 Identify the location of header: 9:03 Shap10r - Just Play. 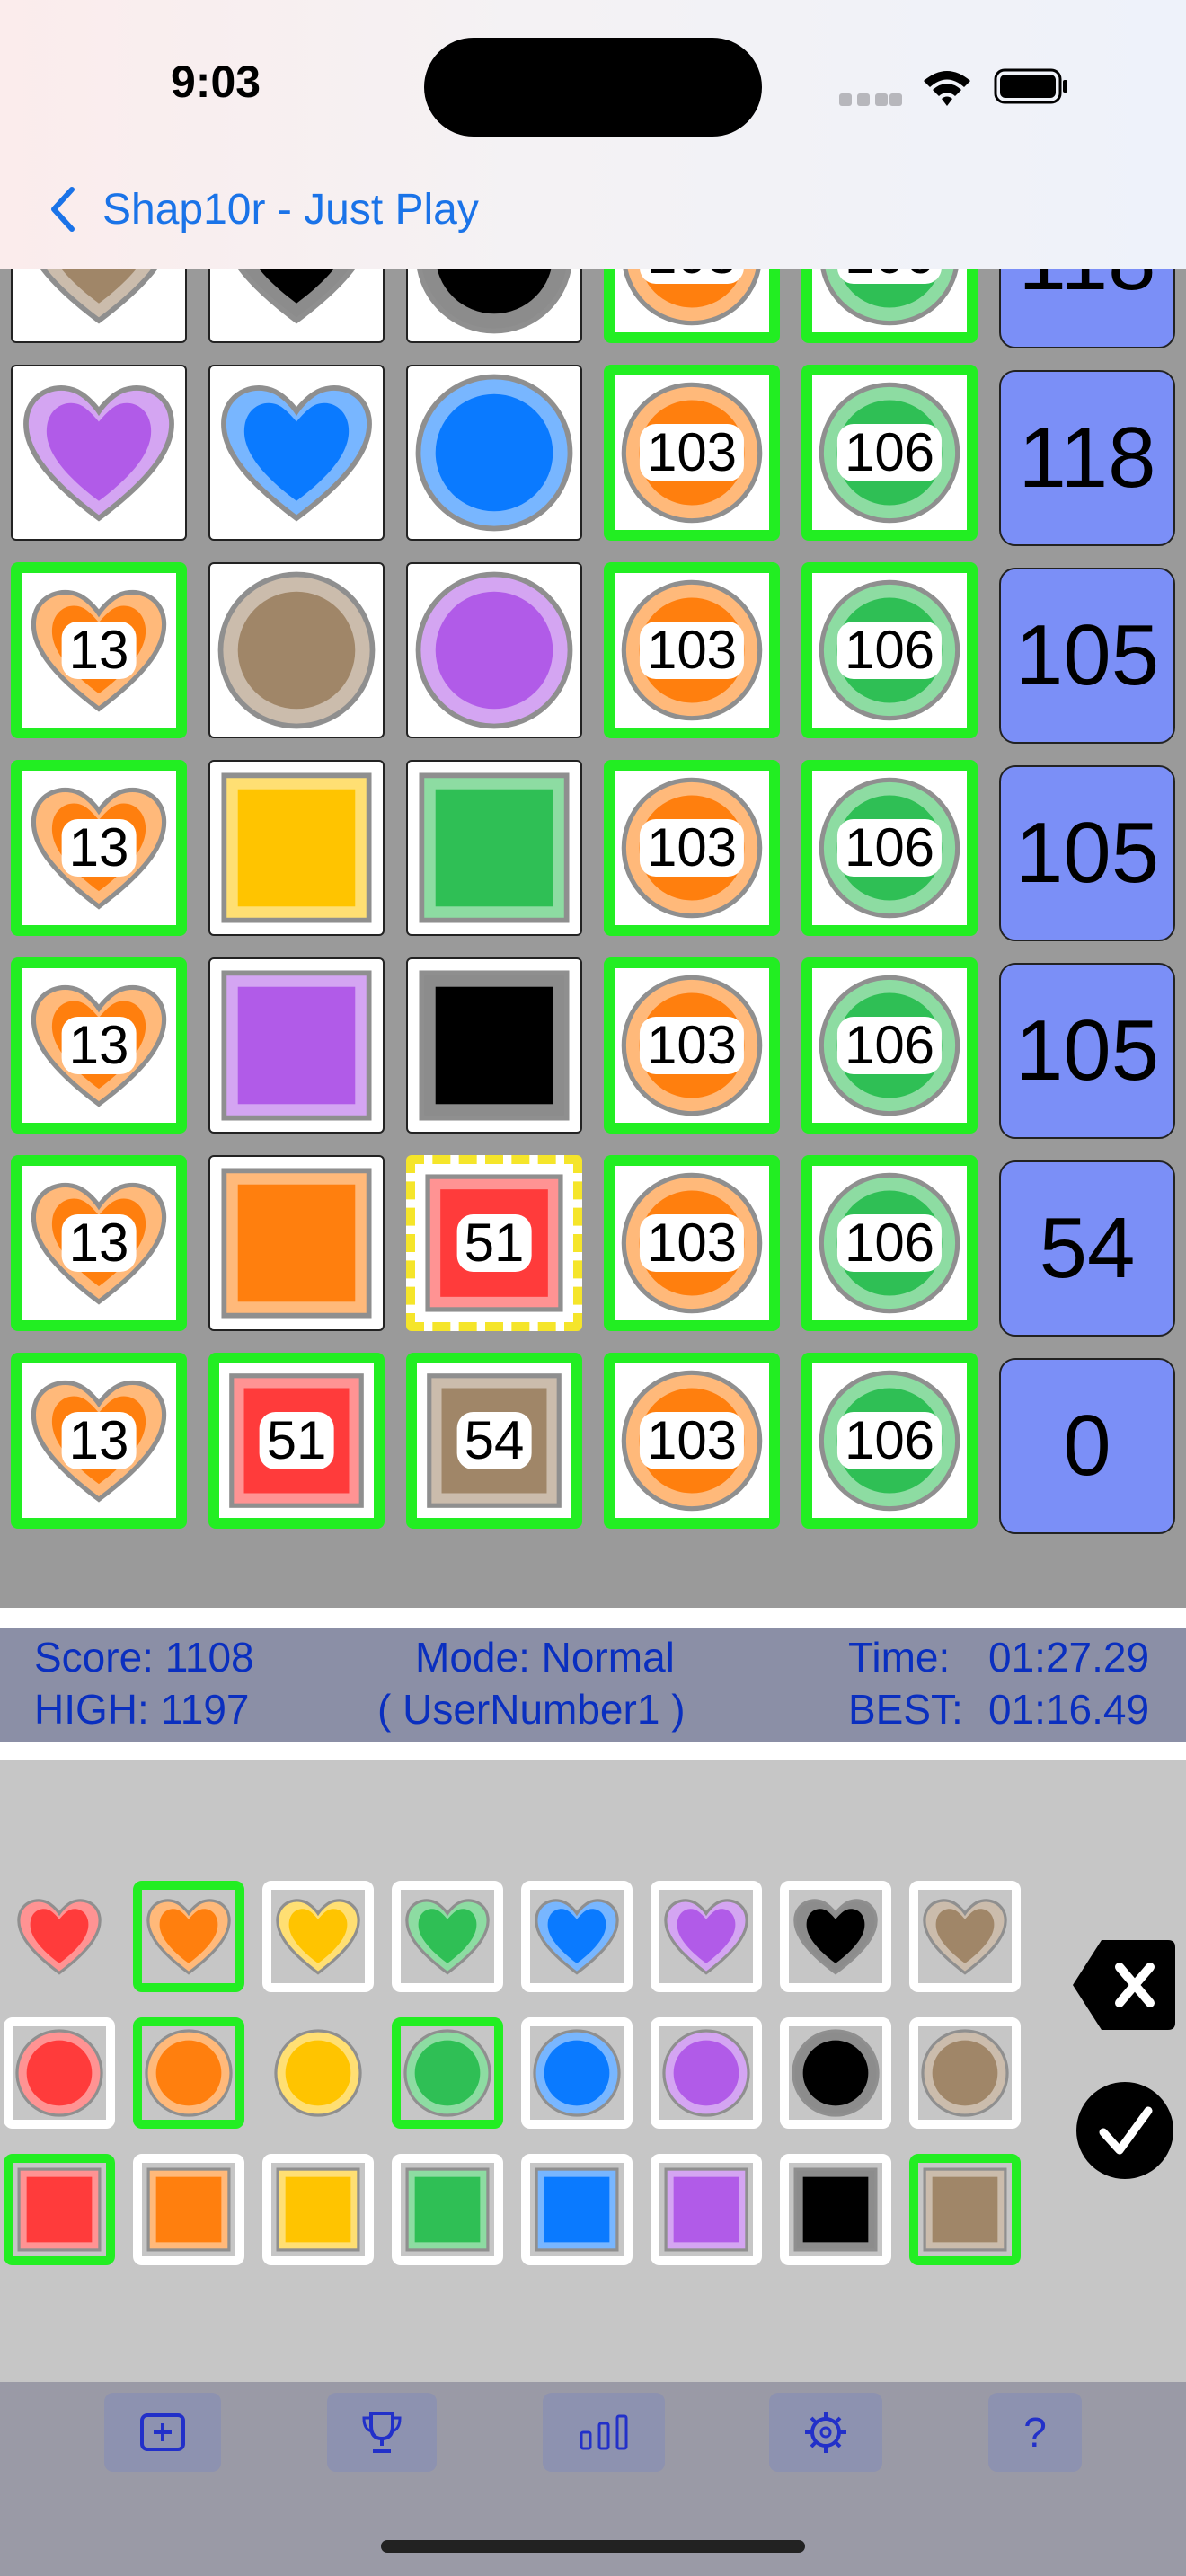
(593, 134).